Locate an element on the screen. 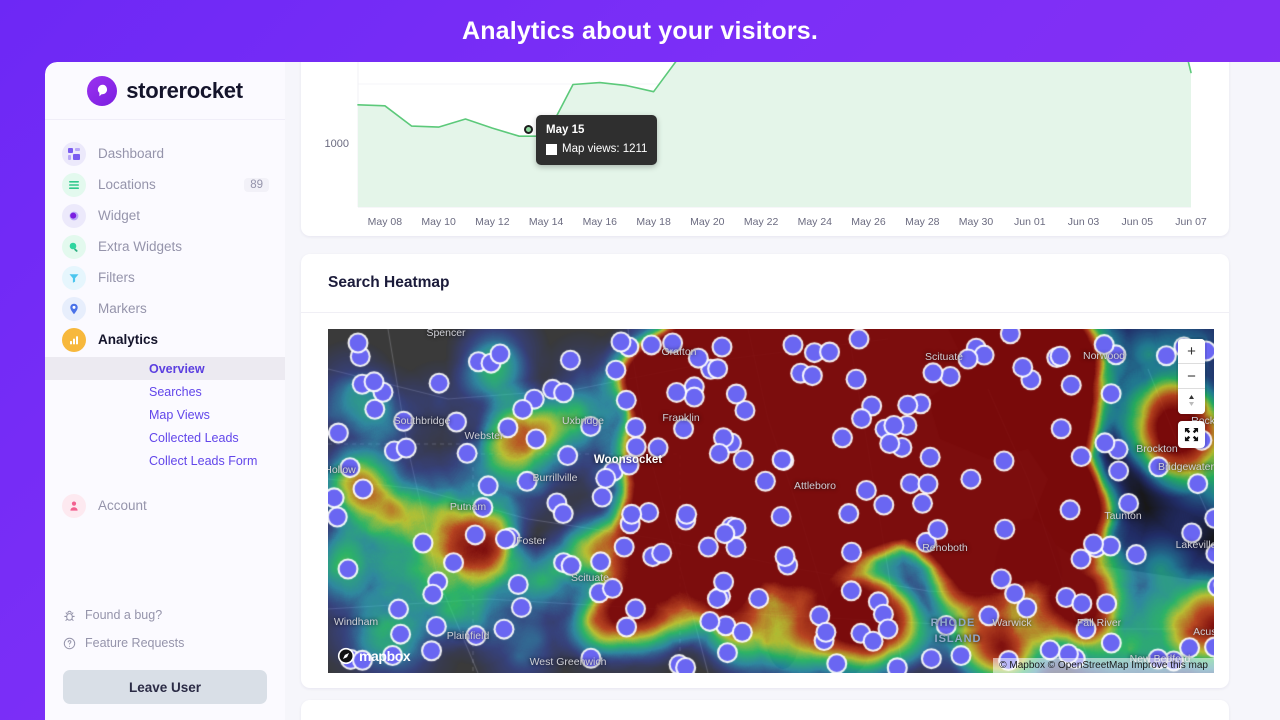  brand-header: storerocket is located at coordinates (165, 91).